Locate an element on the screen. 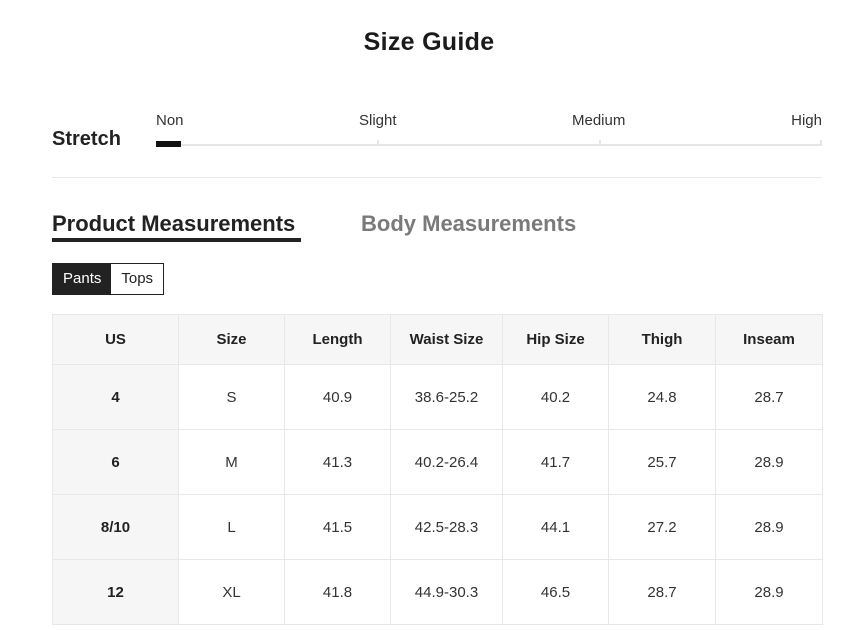  cell-hip-size: 40.2 is located at coordinates (555, 397).